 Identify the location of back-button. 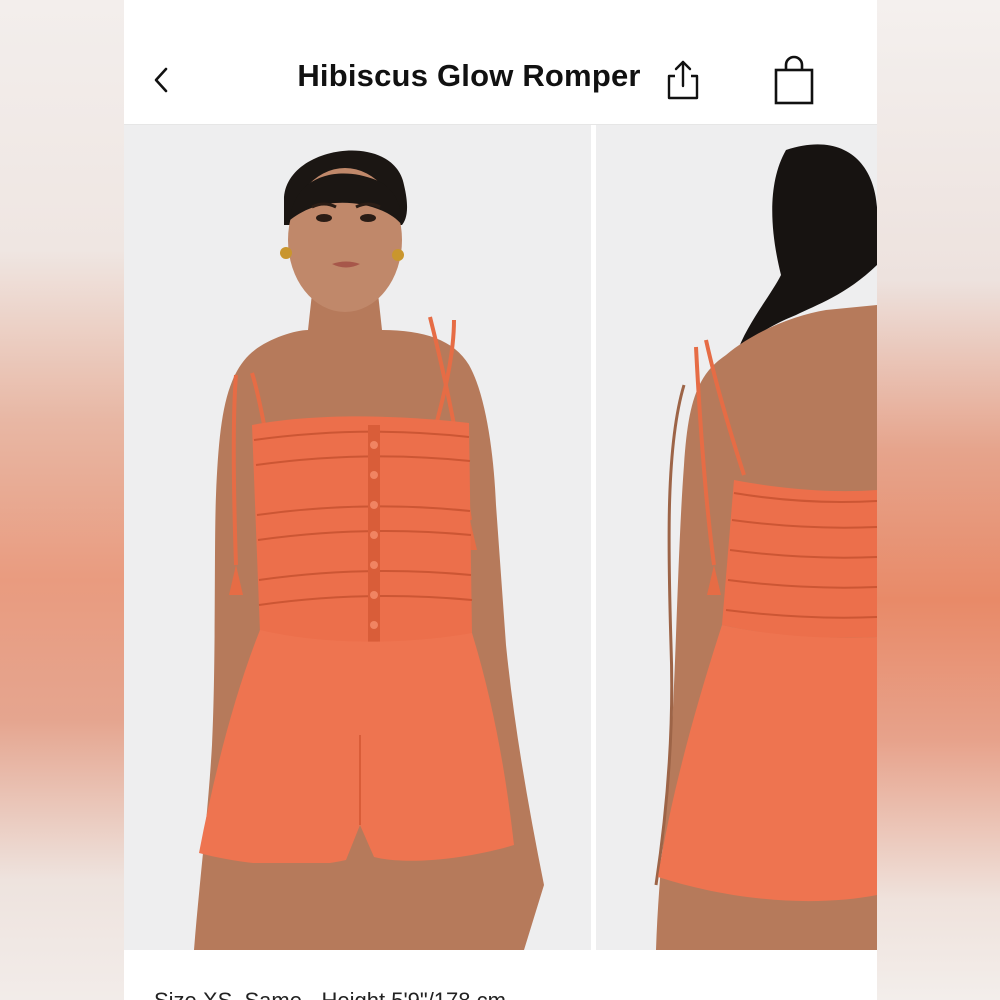
(161, 80).